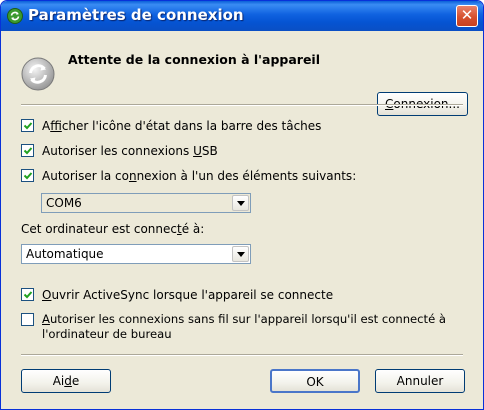 Image resolution: width=484 pixels, height=410 pixels. Describe the element at coordinates (65, 254) in the screenshot. I see `connection-type-value: Automatique` at that location.